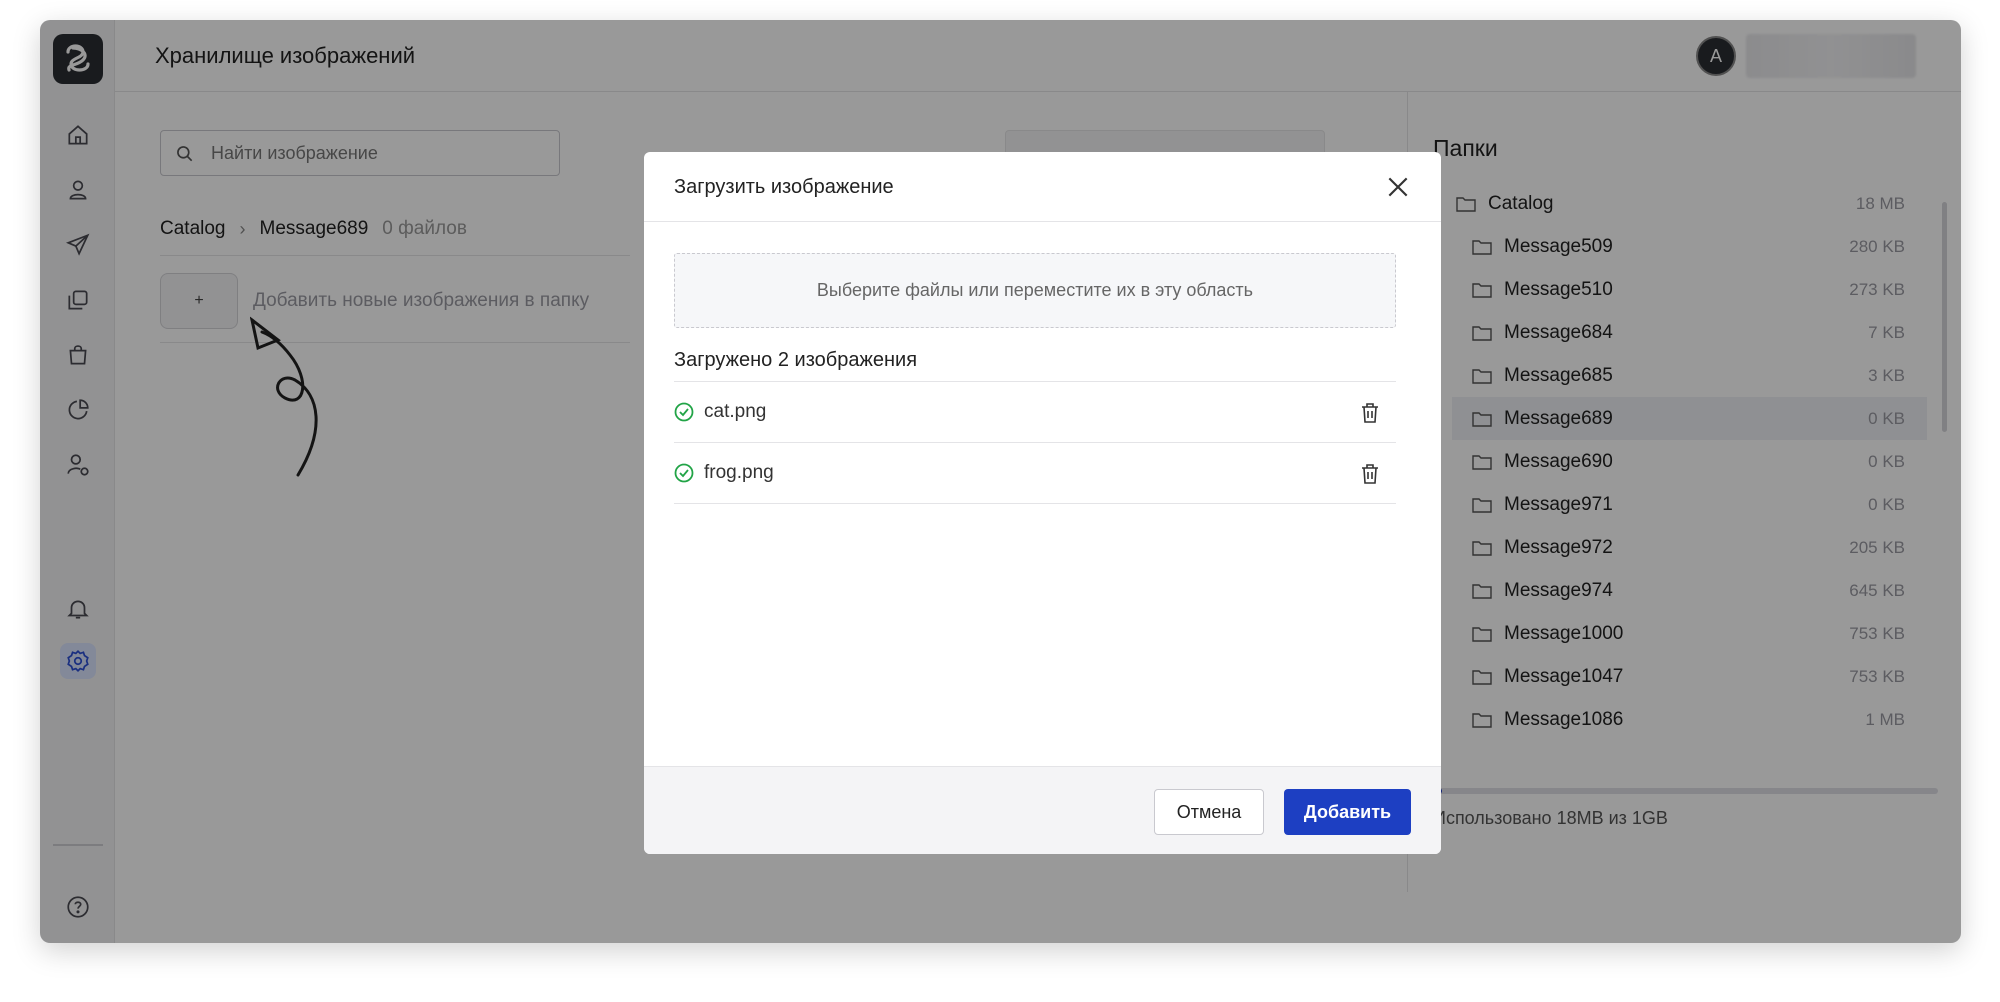  I want to click on uploaded-file-list: cat.png frog.png, so click(1035, 442).